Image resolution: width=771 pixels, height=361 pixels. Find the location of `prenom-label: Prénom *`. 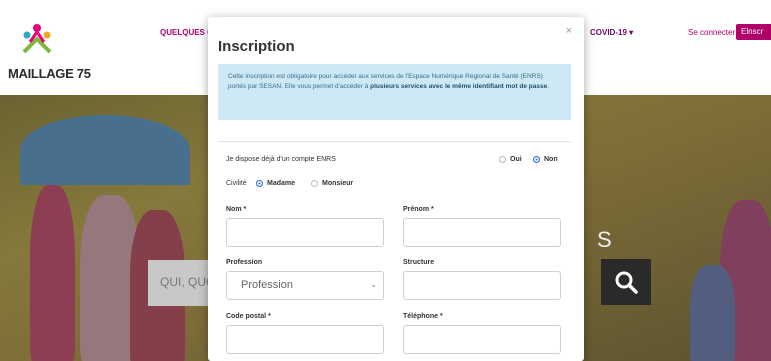

prenom-label: Prénom * is located at coordinates (418, 209).